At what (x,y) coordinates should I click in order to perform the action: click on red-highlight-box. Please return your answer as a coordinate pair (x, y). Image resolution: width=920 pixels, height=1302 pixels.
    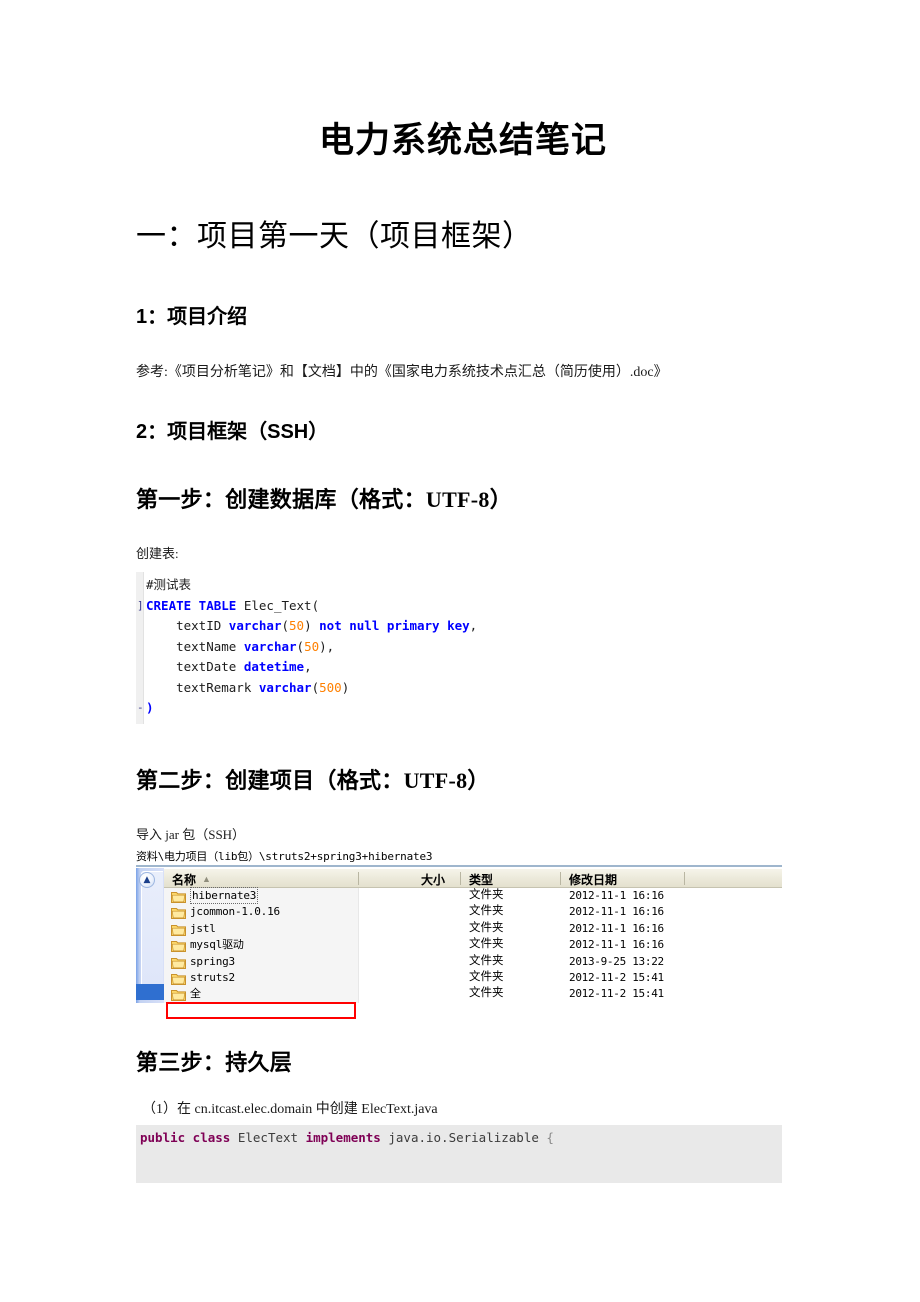
    Looking at the image, I should click on (261, 1010).